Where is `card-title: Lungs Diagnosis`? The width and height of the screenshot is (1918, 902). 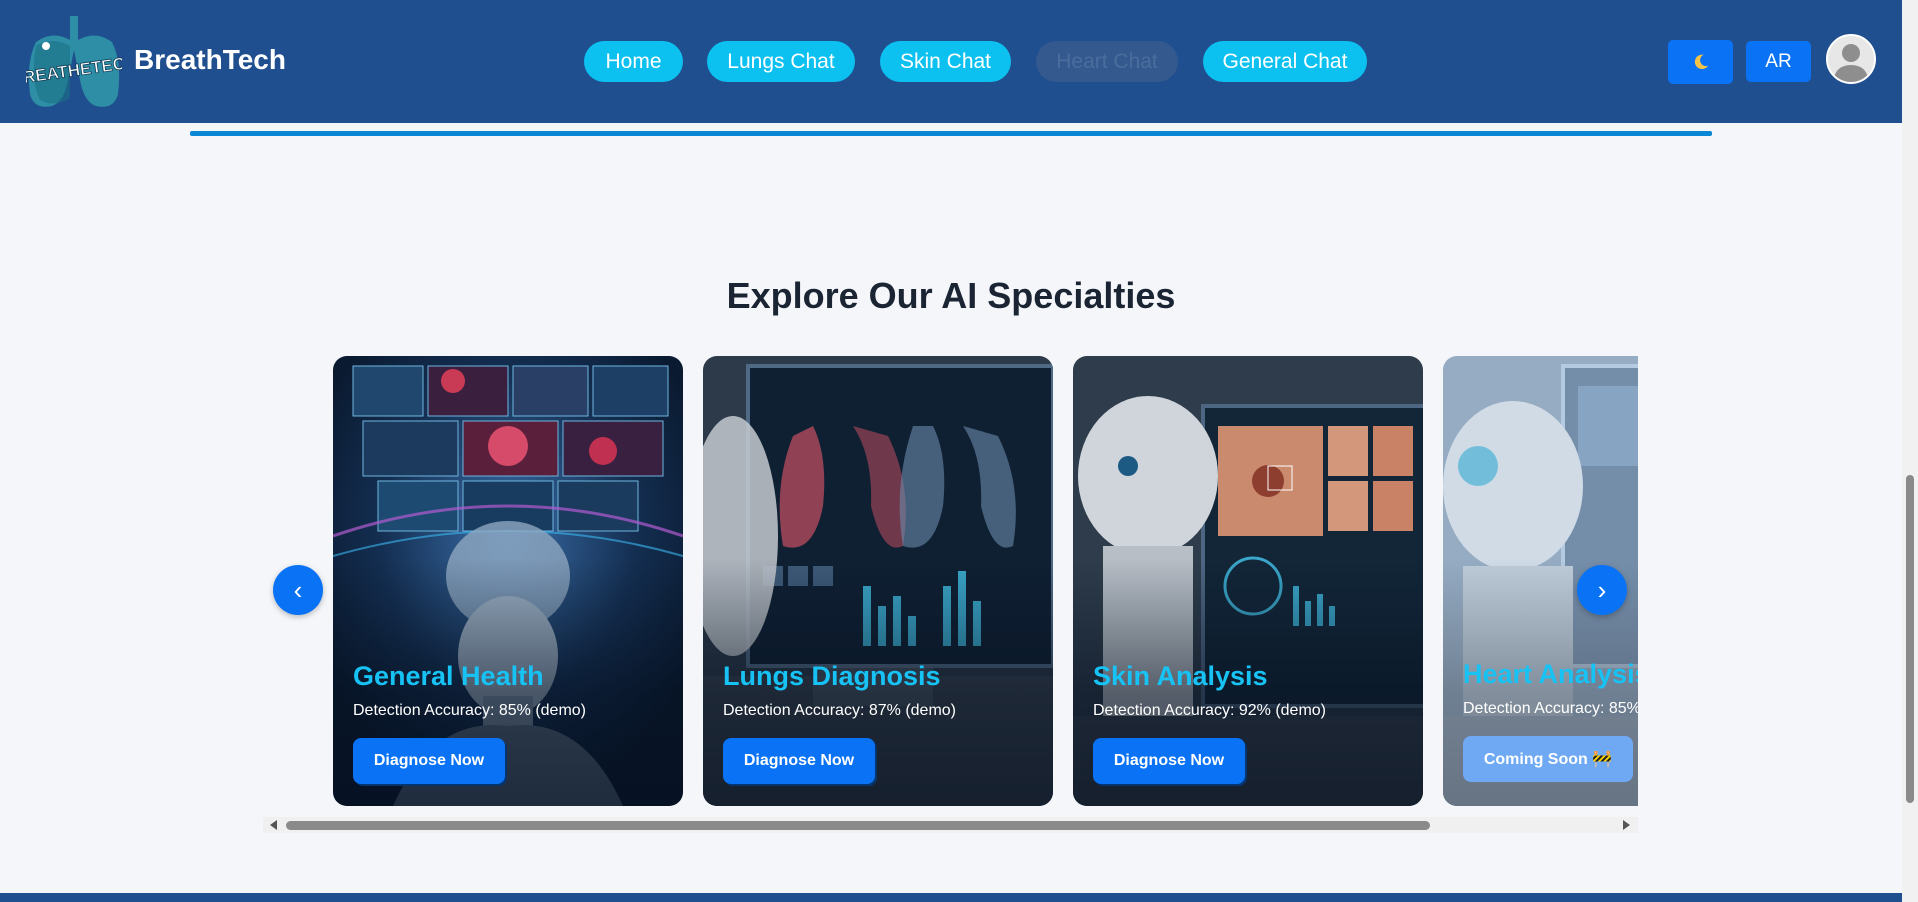 card-title: Lungs Diagnosis is located at coordinates (832, 676).